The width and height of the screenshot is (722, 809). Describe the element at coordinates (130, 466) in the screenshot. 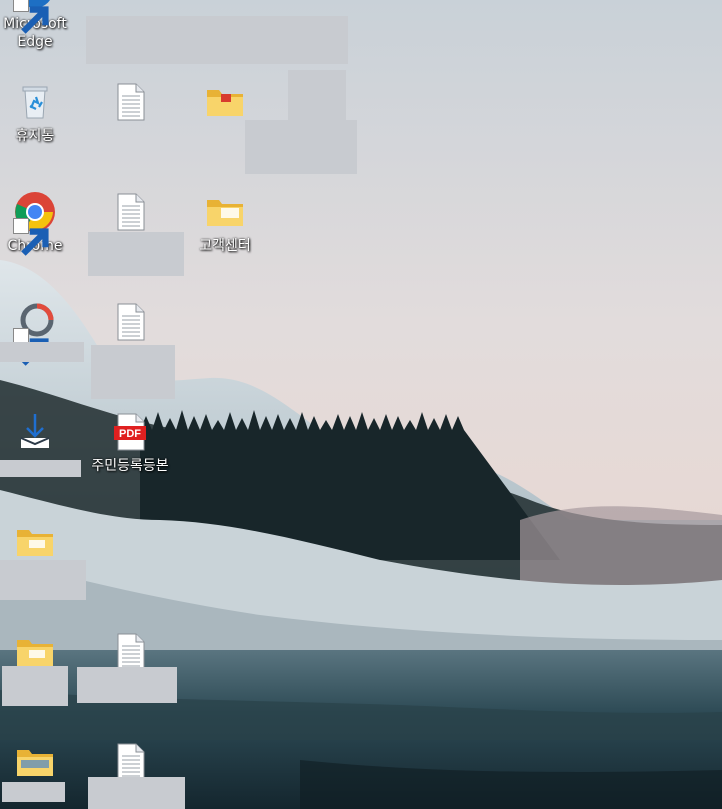

I see `pdf-label: 주민등록등본` at that location.